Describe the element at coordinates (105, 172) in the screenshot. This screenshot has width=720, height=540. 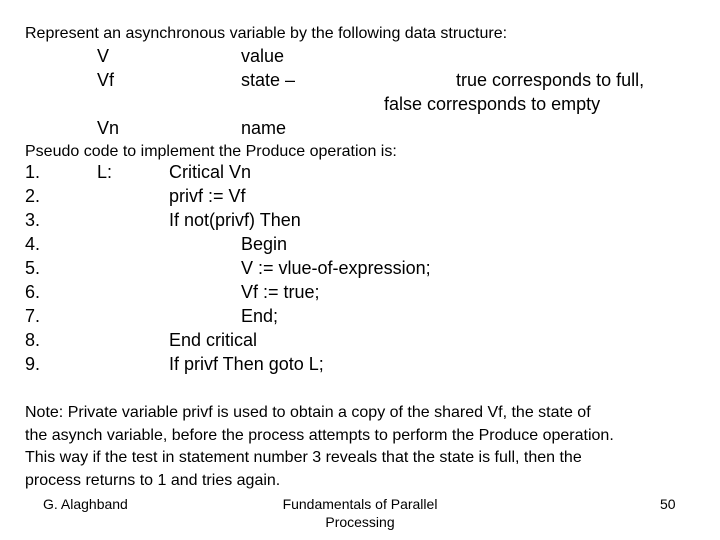
I see `code-label: L:` at that location.